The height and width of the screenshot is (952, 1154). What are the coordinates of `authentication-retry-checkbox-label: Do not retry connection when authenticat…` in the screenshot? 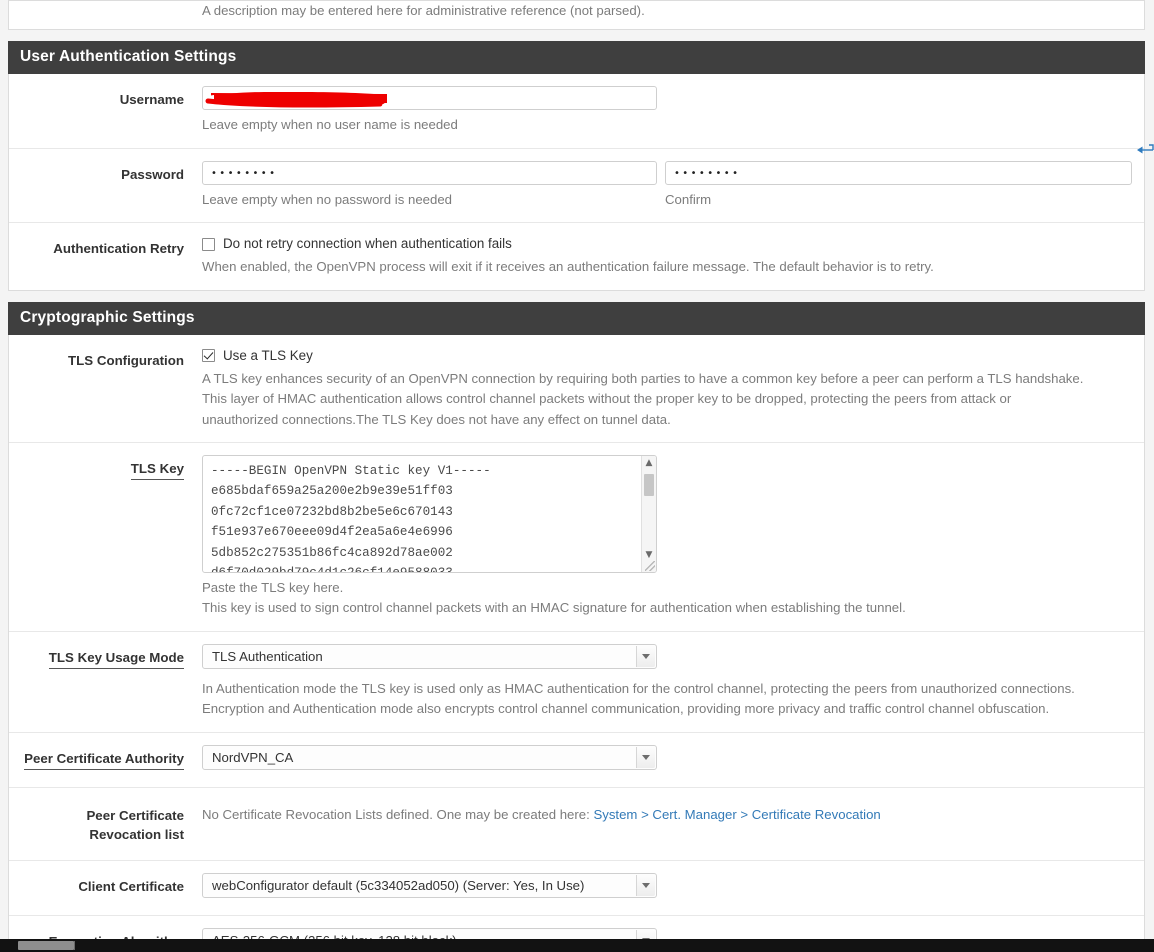 It's located at (367, 244).